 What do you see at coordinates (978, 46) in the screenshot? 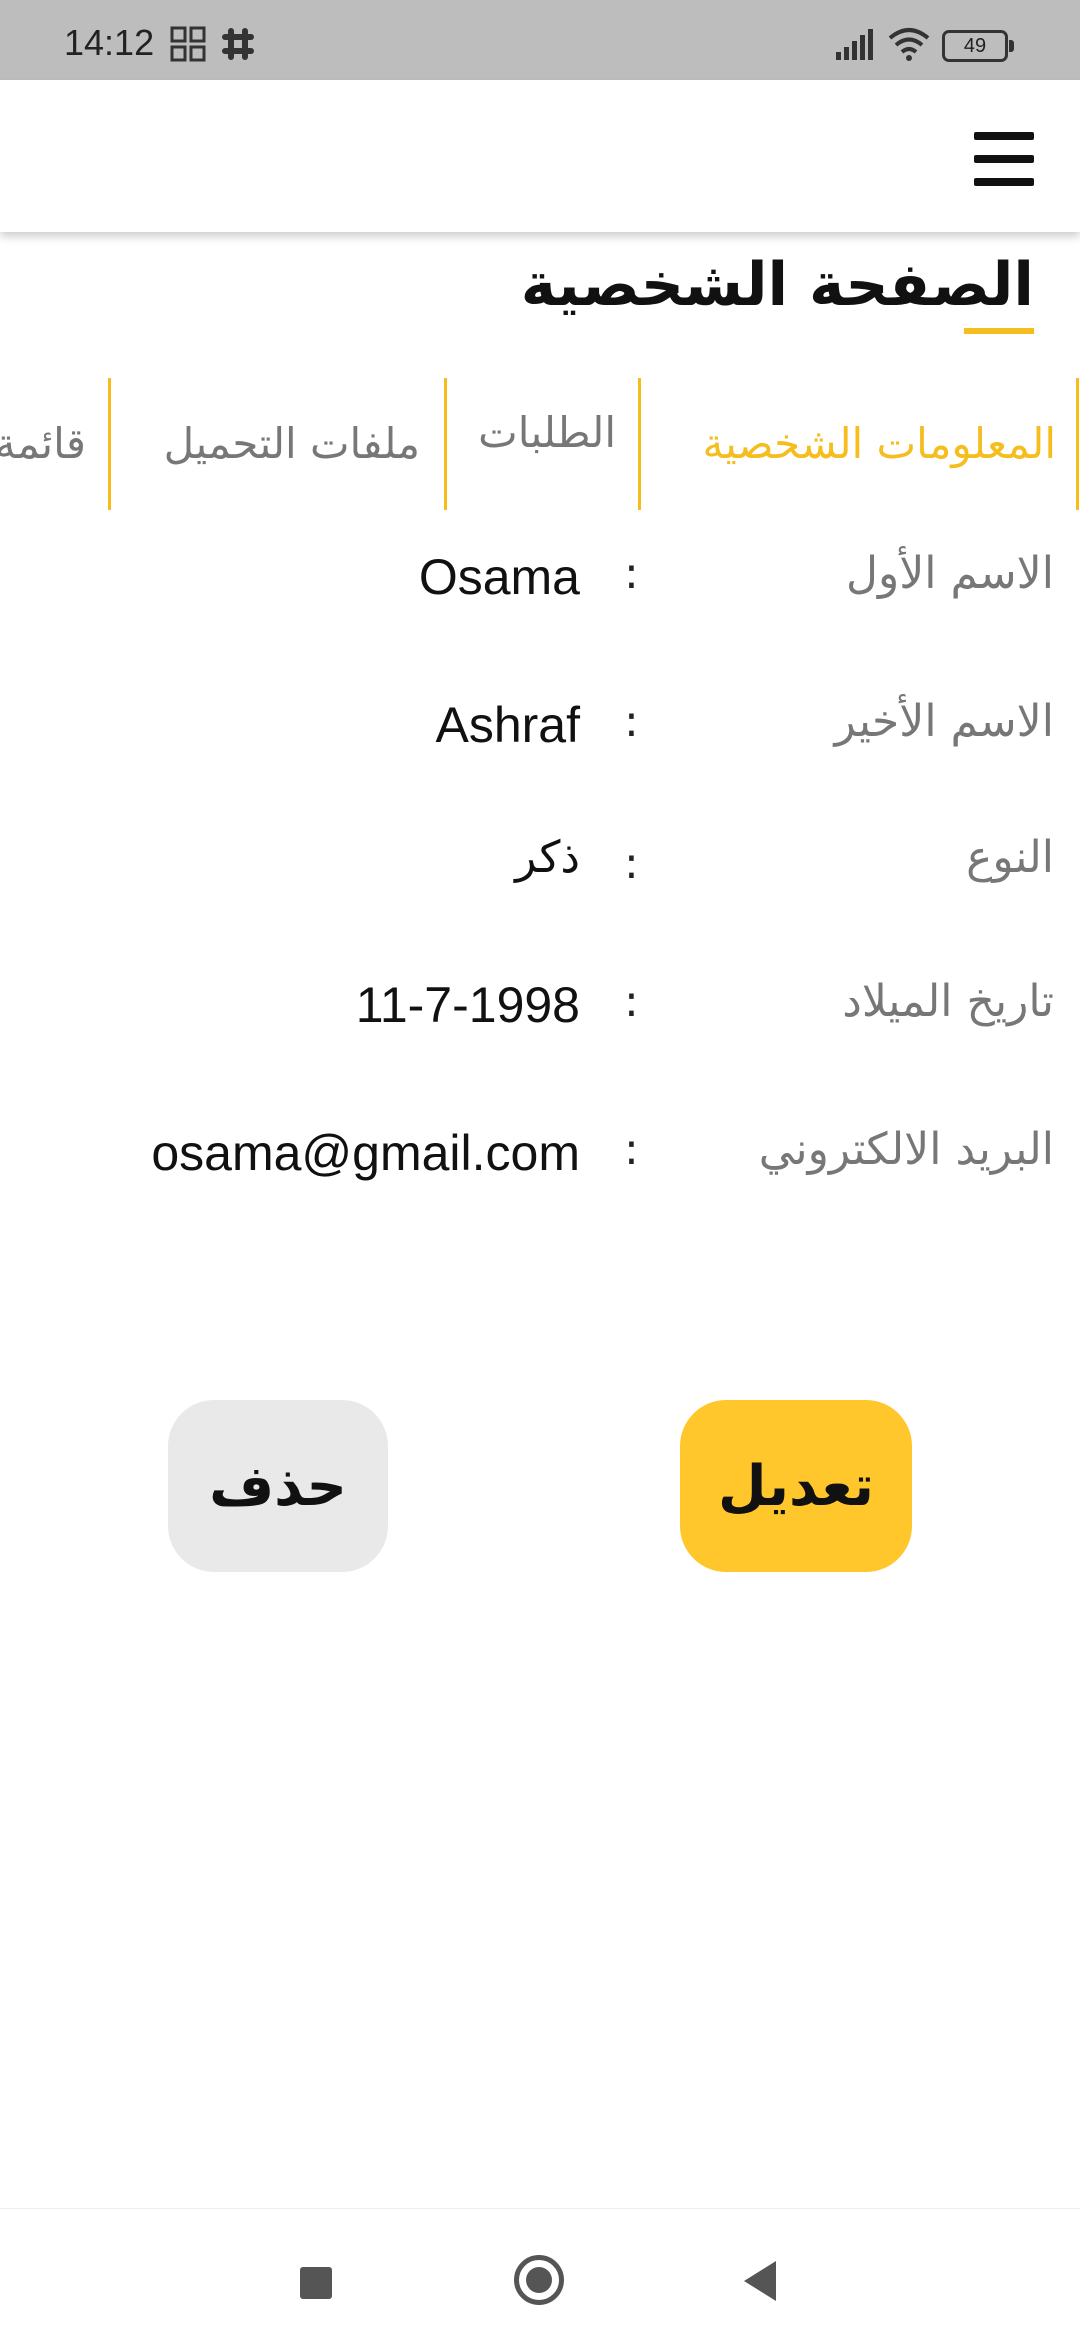
I see `battery-icon: 49` at bounding box center [978, 46].